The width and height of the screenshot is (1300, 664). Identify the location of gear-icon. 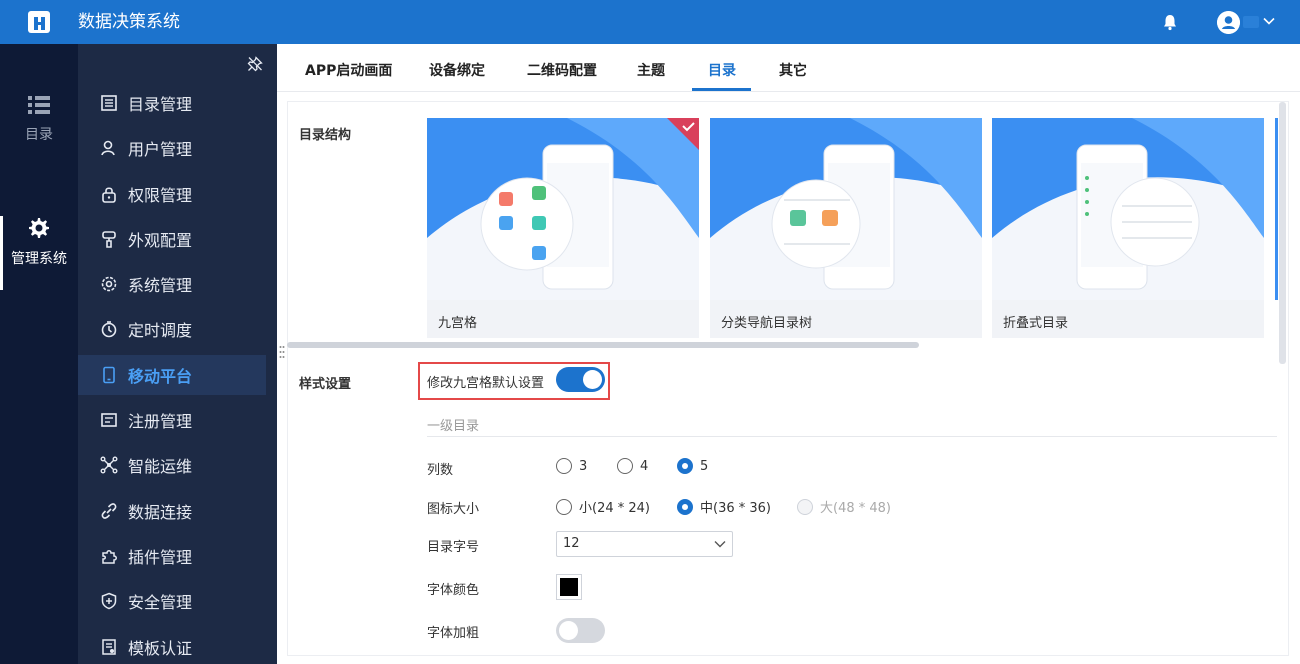
(39, 228).